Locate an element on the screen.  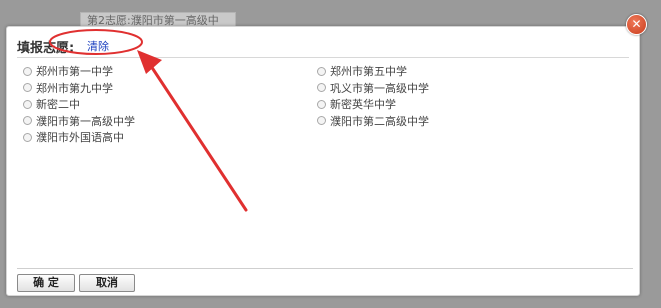
school-option: 新密英华中学 is located at coordinates (373, 104).